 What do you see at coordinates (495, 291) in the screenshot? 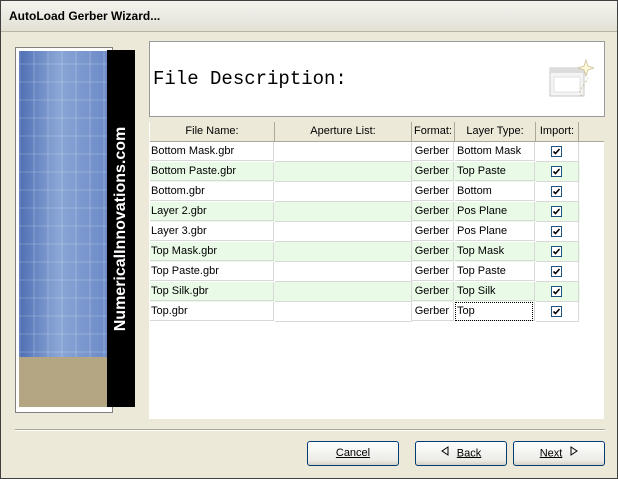
I see `layer-type-cell: Top Silk` at bounding box center [495, 291].